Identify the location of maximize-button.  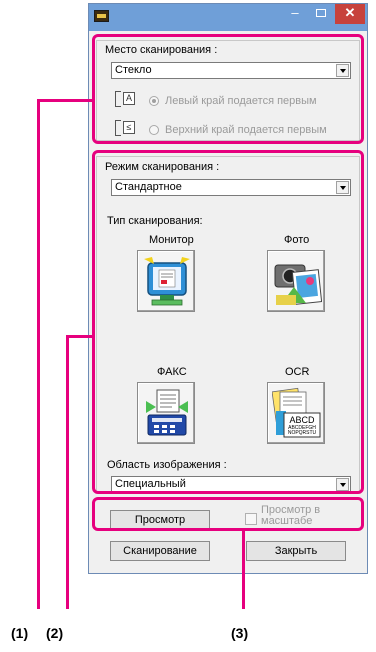
(321, 14).